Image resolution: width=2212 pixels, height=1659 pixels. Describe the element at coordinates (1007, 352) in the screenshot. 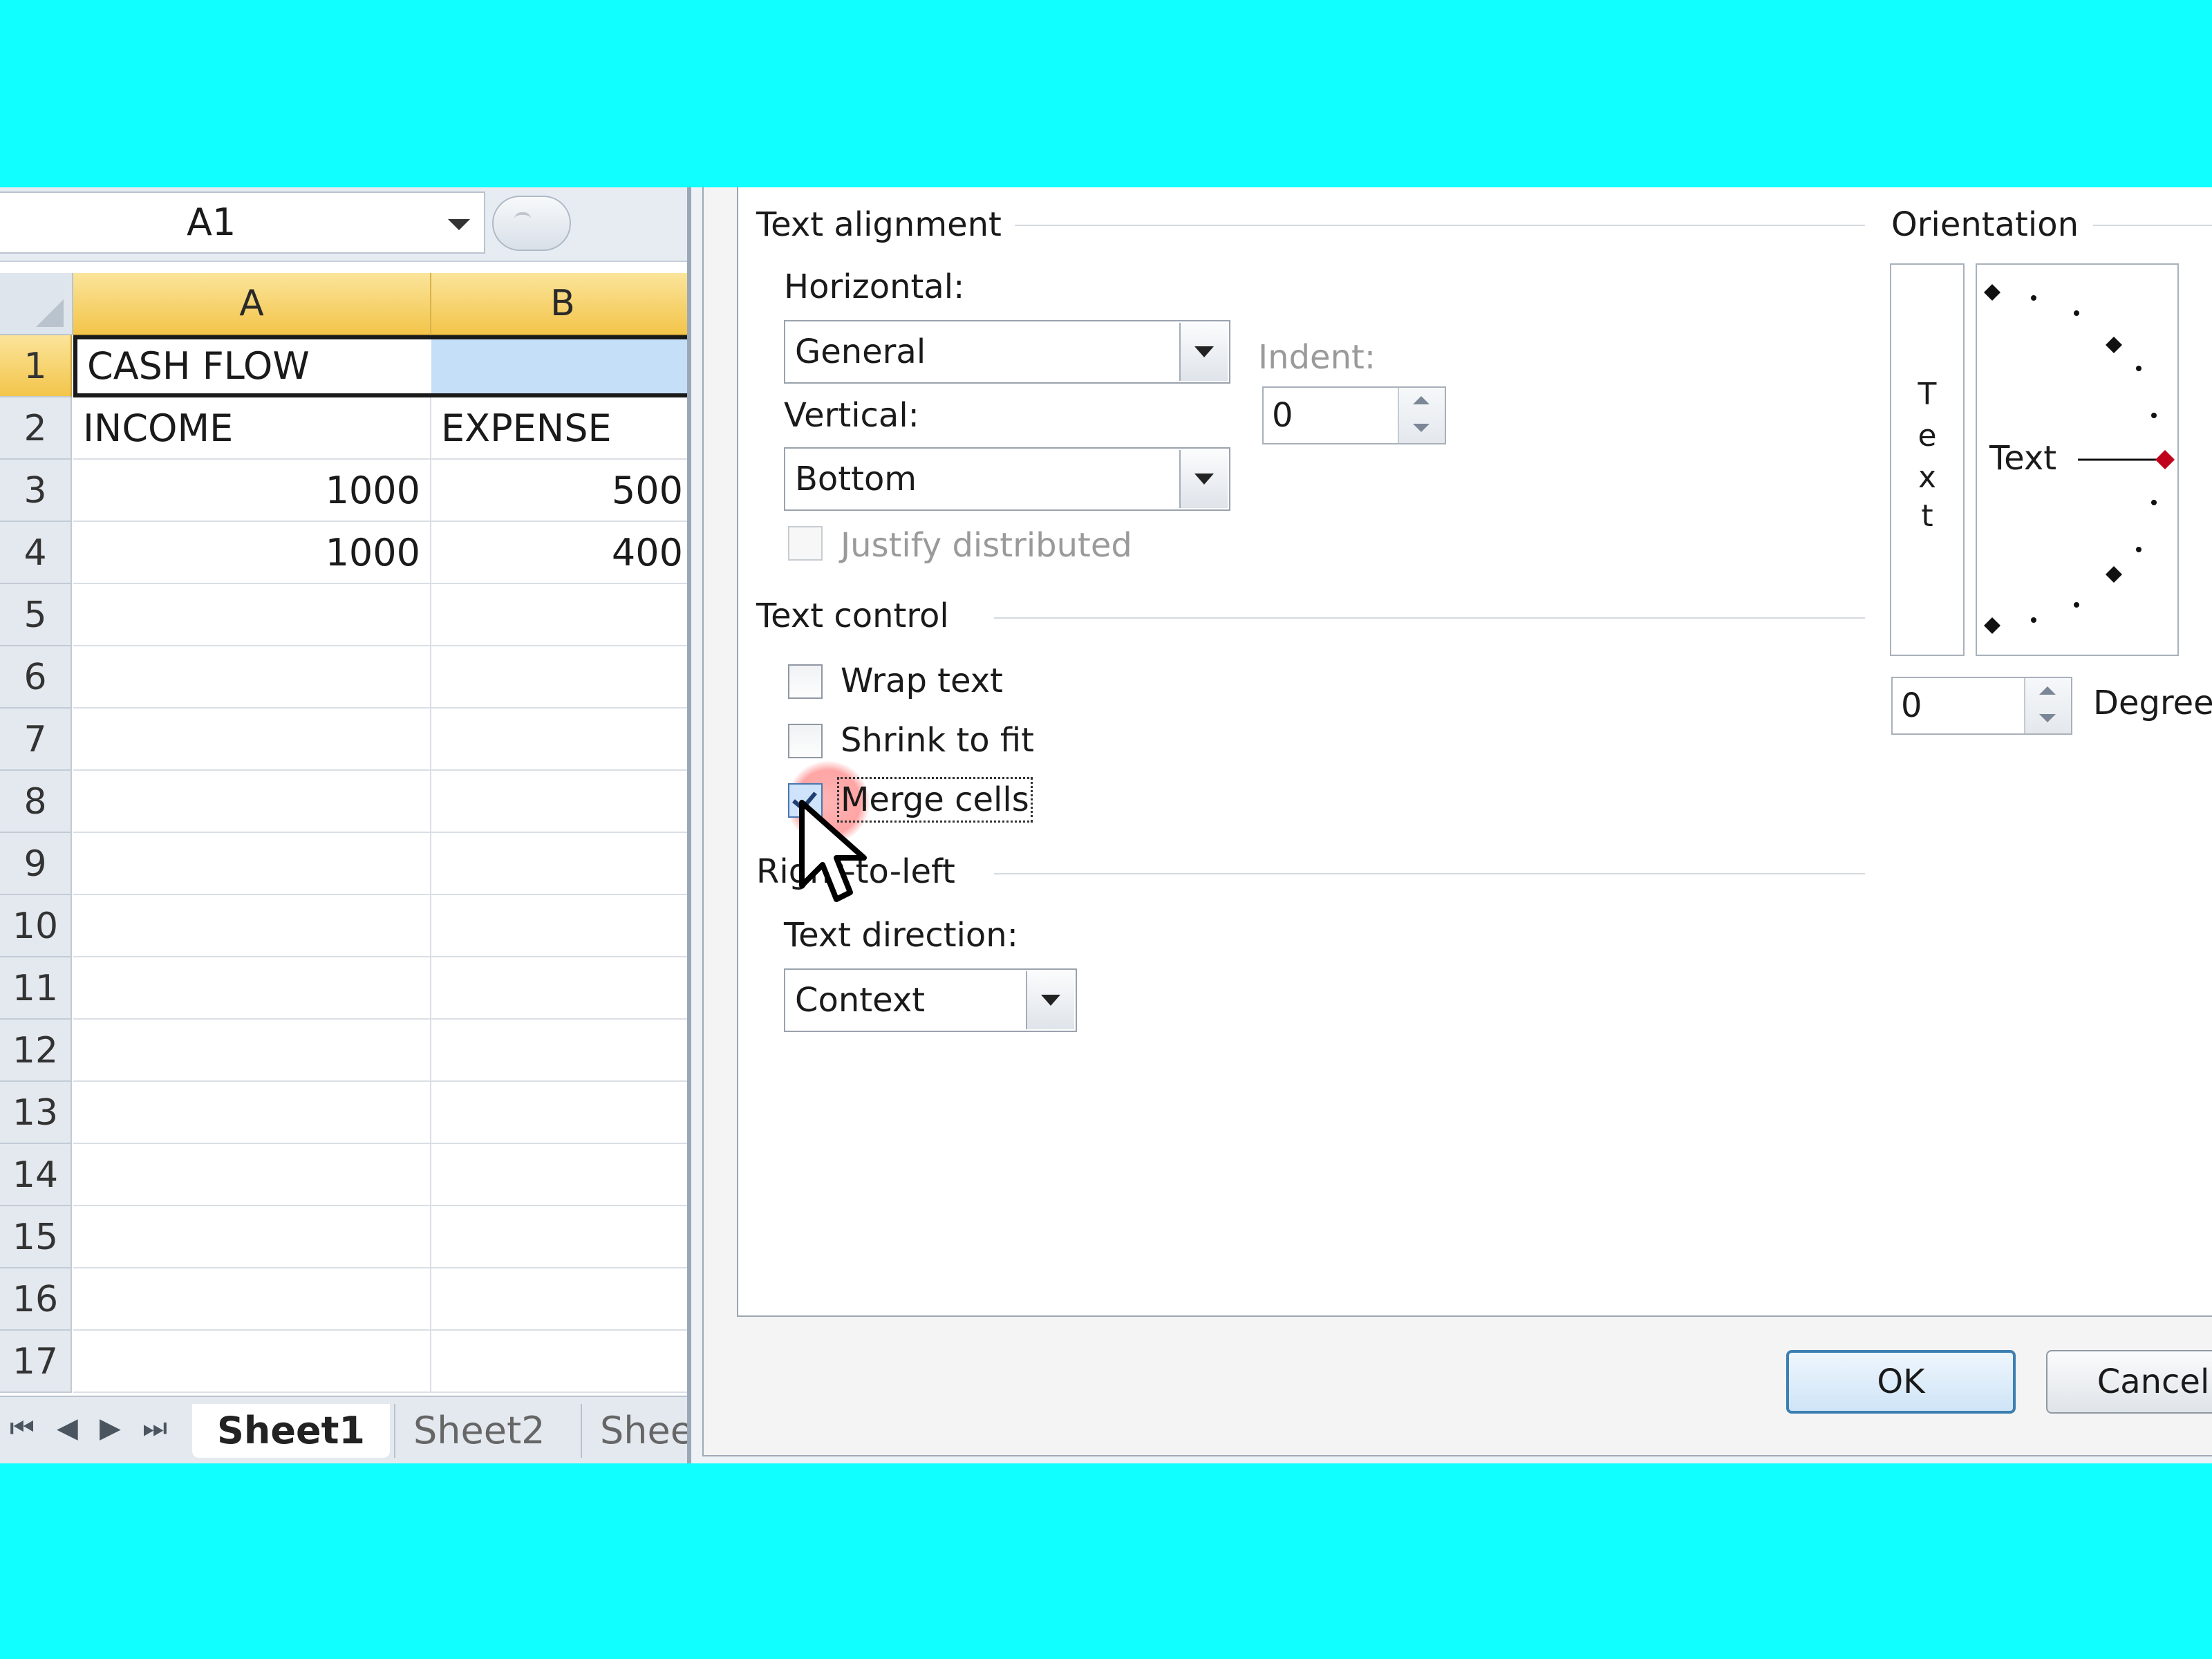

I see `horizontal-select: General` at that location.